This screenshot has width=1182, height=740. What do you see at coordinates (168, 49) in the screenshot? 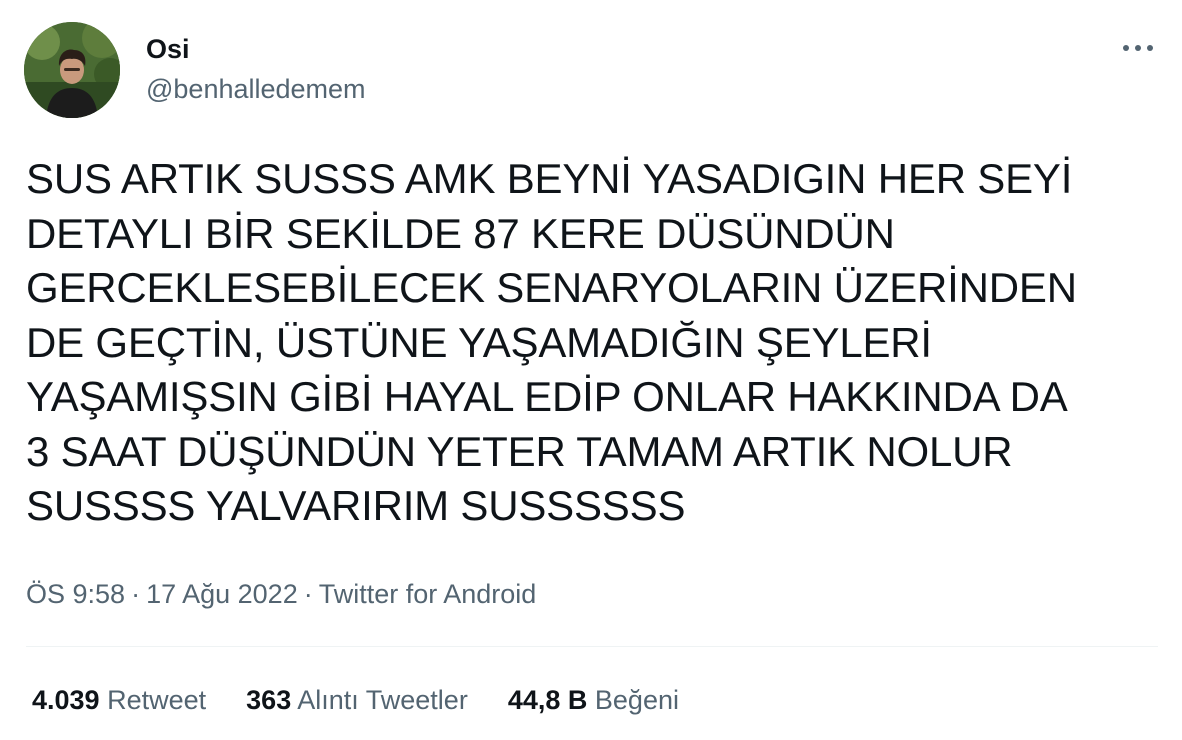
I see `author-display-name: Osi` at bounding box center [168, 49].